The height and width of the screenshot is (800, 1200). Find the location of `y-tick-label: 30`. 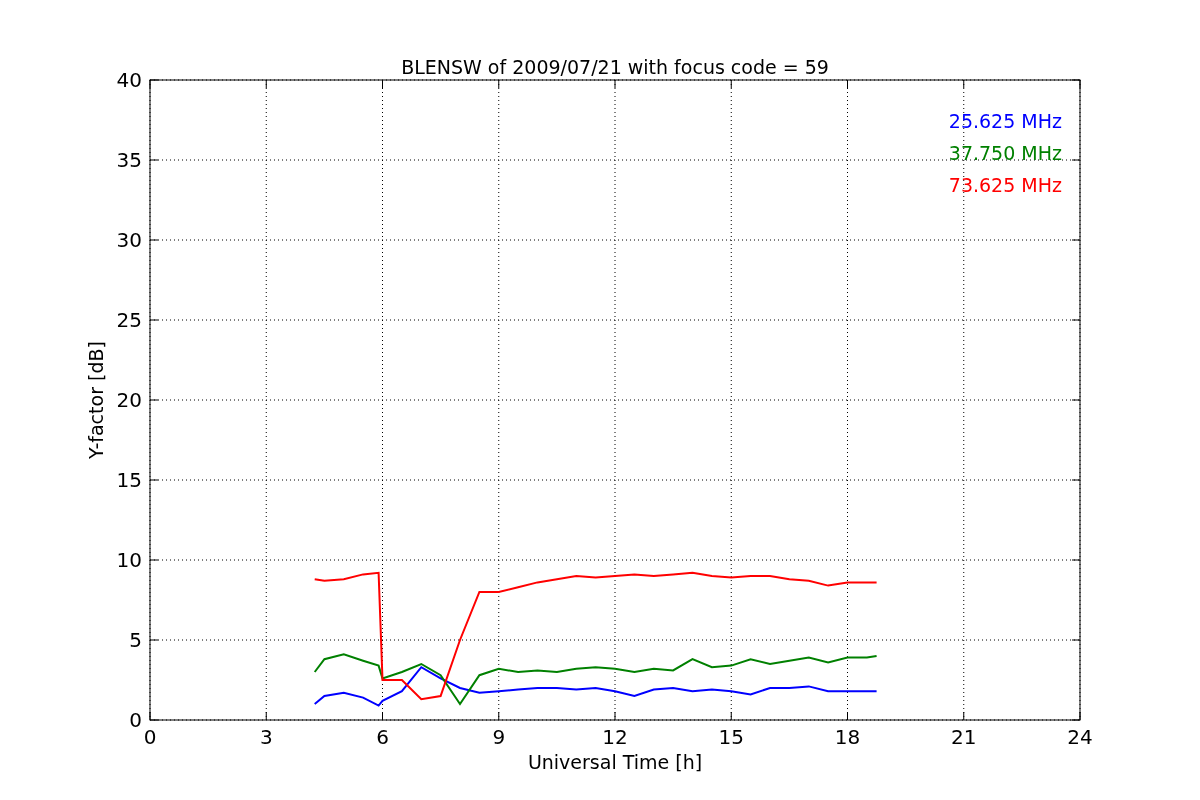

y-tick-label: 30 is located at coordinates (129, 240).